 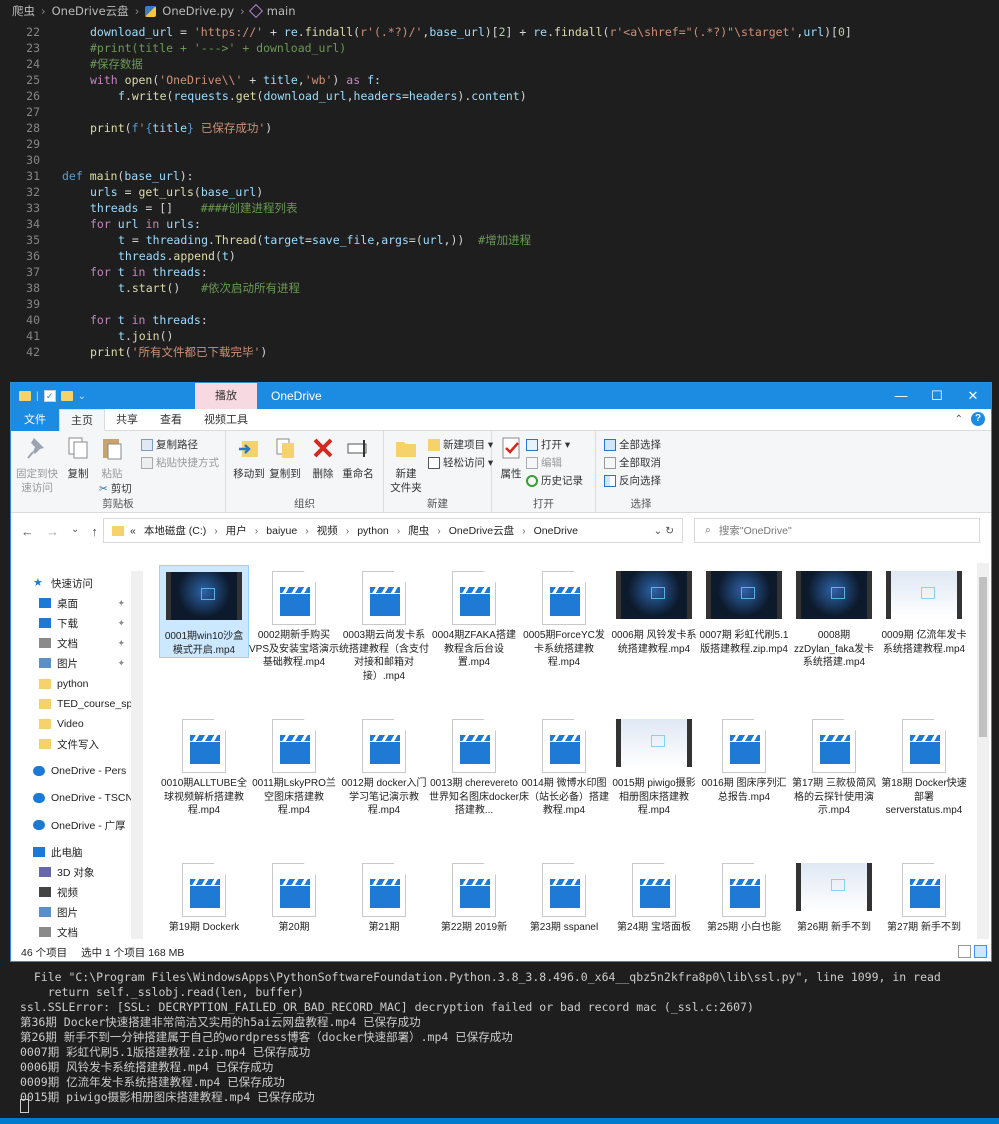 What do you see at coordinates (499, 256) in the screenshot?
I see `code-line: 36 threads.append(t)` at bounding box center [499, 256].